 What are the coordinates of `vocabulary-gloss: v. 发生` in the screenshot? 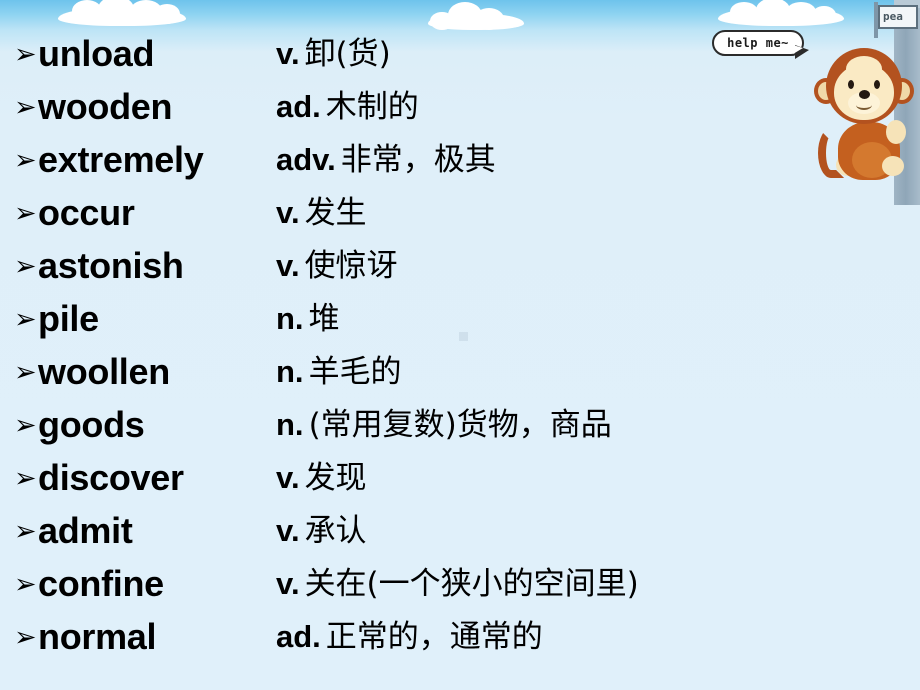 It's located at (321, 216).